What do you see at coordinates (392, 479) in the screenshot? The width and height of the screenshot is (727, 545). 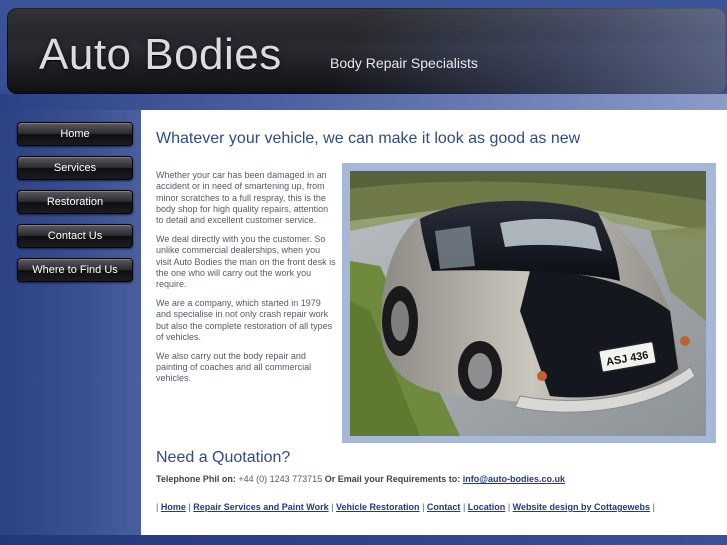 I see `email-label: Or Email your Requirements to:` at bounding box center [392, 479].